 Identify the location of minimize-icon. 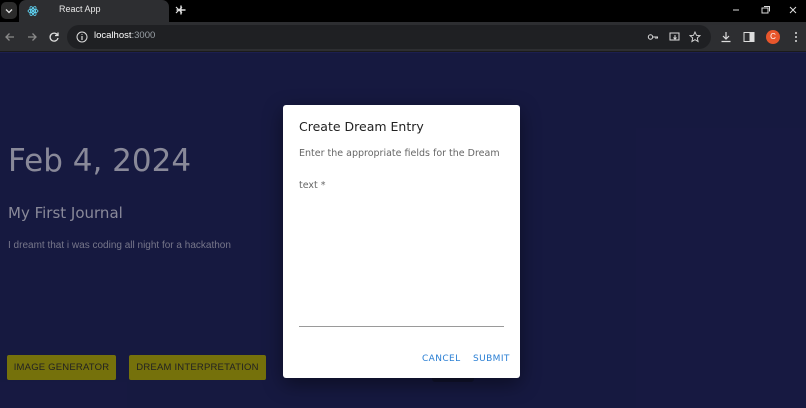
(736, 10).